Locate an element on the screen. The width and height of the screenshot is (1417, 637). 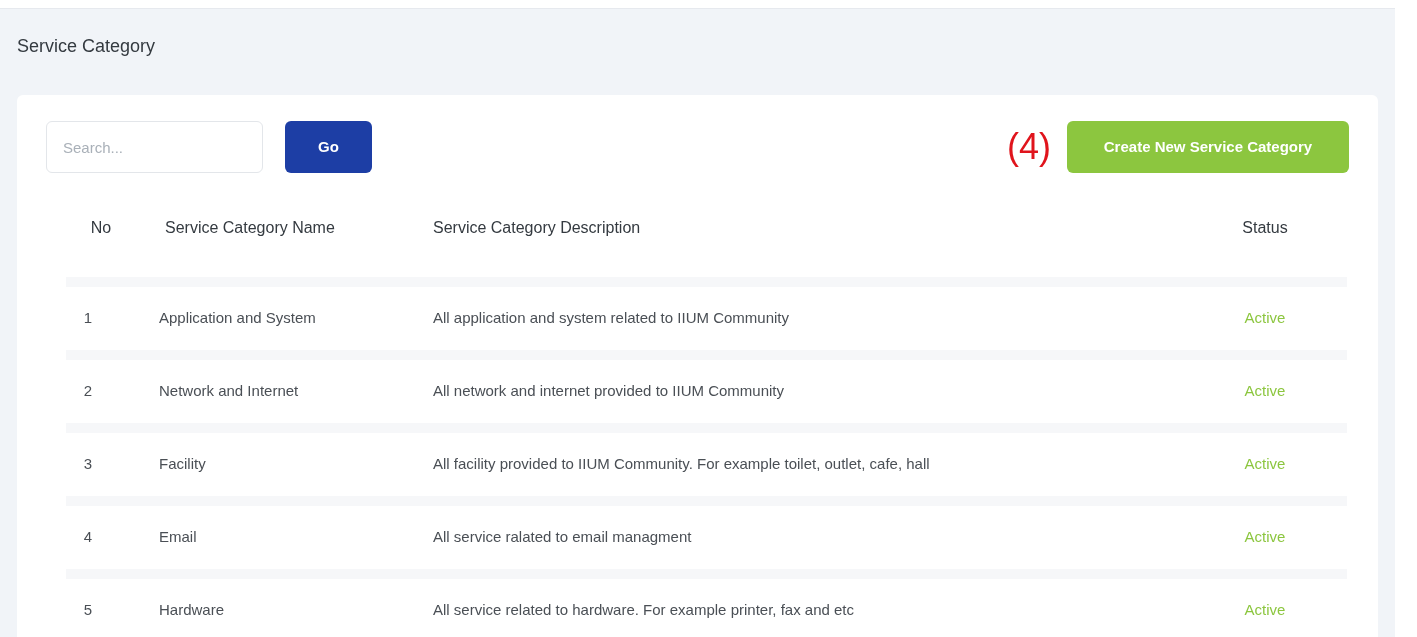
table-cell-text: Hardware is located at coordinates (192, 610).